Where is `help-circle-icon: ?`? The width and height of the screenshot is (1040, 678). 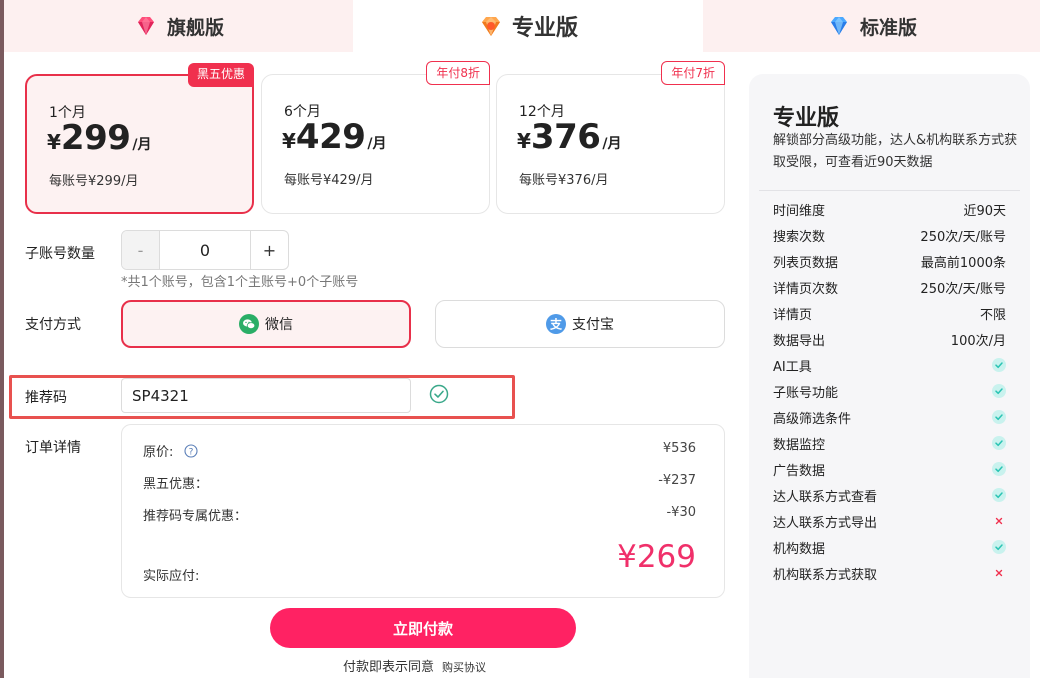 help-circle-icon: ? is located at coordinates (190, 451).